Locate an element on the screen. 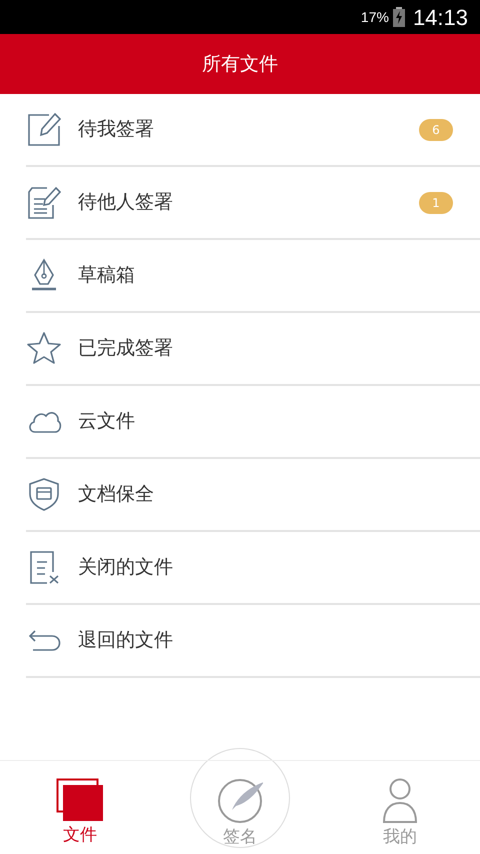 This screenshot has height=854, width=480. star-icon is located at coordinates (44, 348).